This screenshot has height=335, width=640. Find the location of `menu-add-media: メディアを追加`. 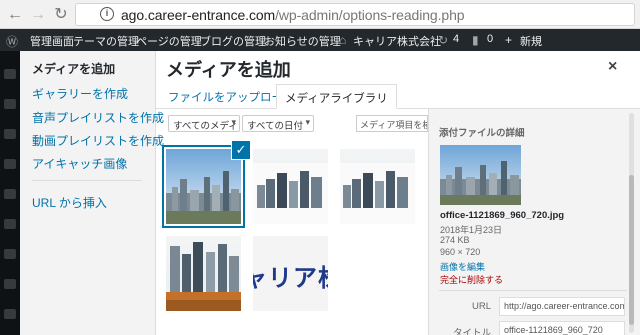

menu-add-media: メディアを追加 is located at coordinates (73, 68).